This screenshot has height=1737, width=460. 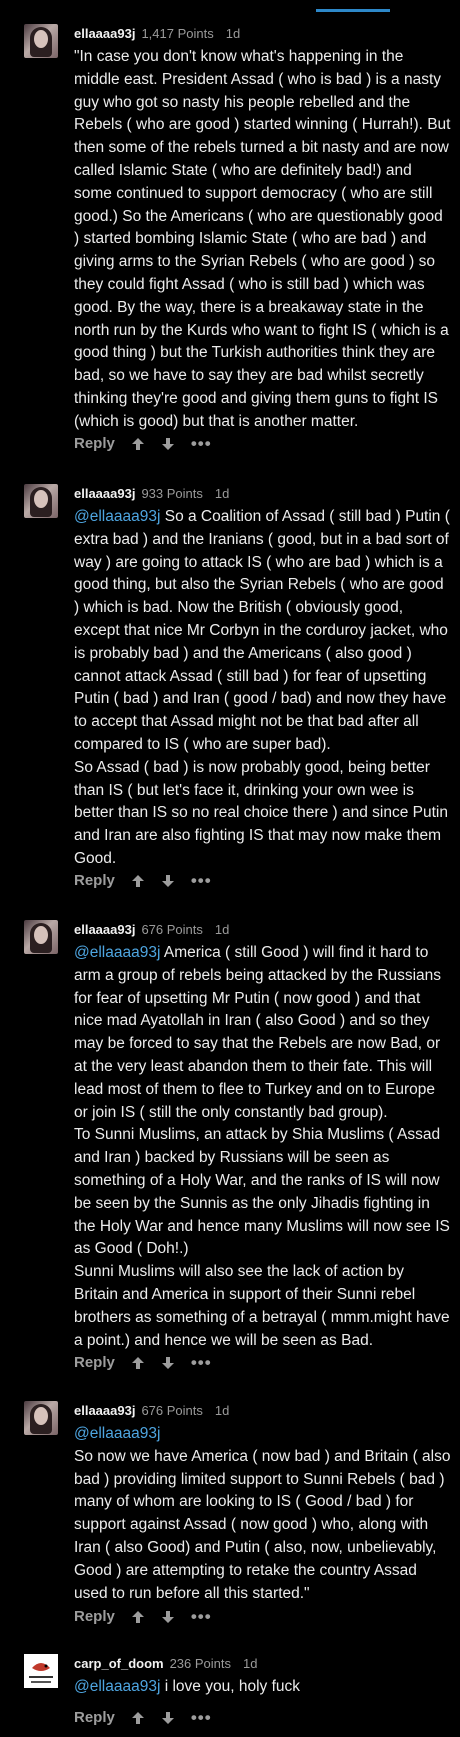 I want to click on comment-body: @ellaaaa93j i love you, holy fuck, so click(x=263, y=1687).